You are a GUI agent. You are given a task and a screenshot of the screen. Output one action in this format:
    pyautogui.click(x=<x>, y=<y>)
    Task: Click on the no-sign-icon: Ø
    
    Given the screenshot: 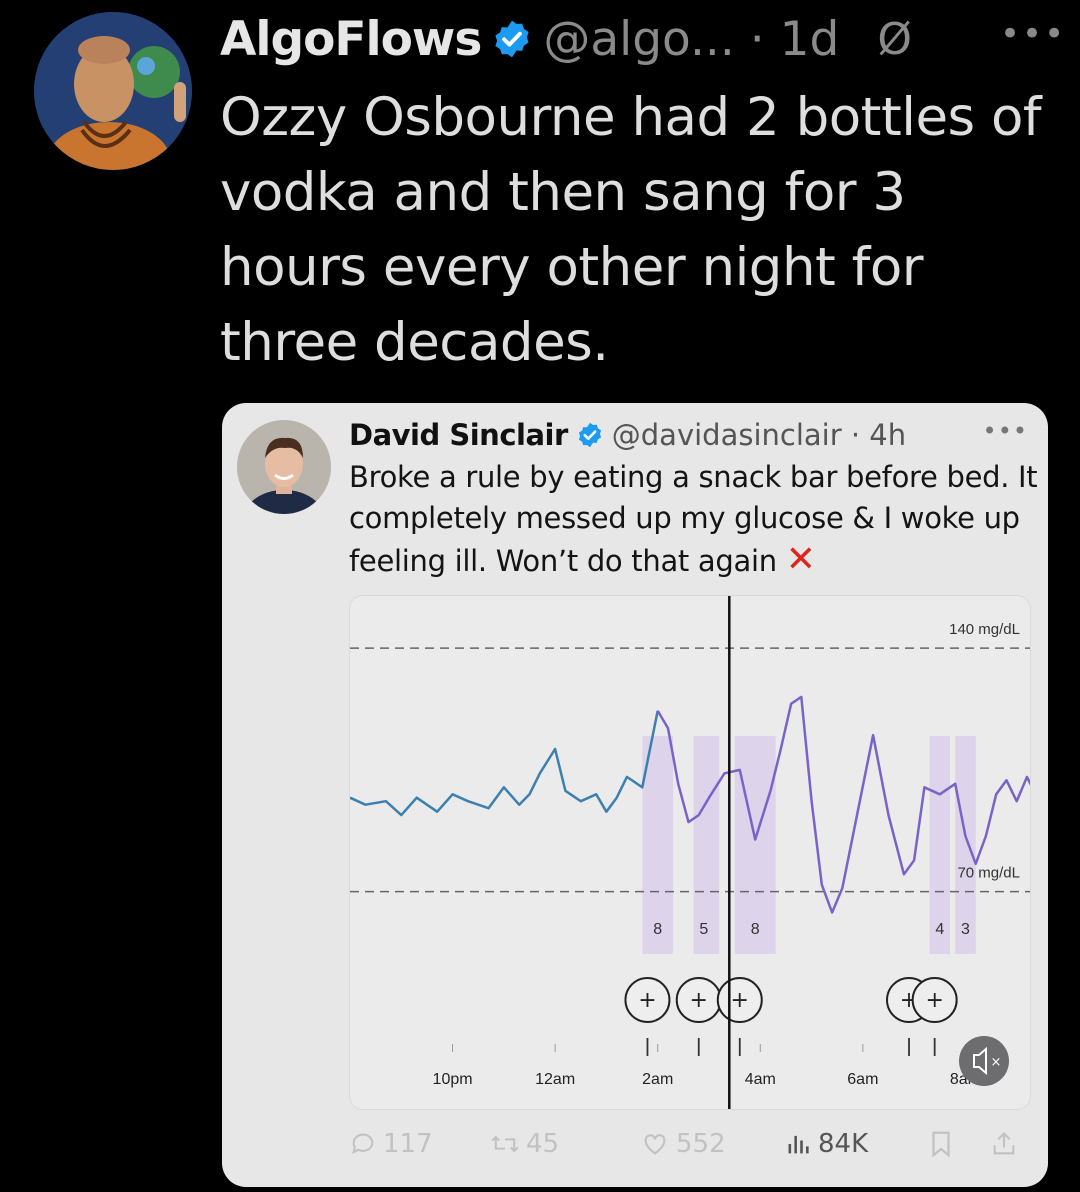 What is the action you would take?
    pyautogui.click(x=894, y=39)
    